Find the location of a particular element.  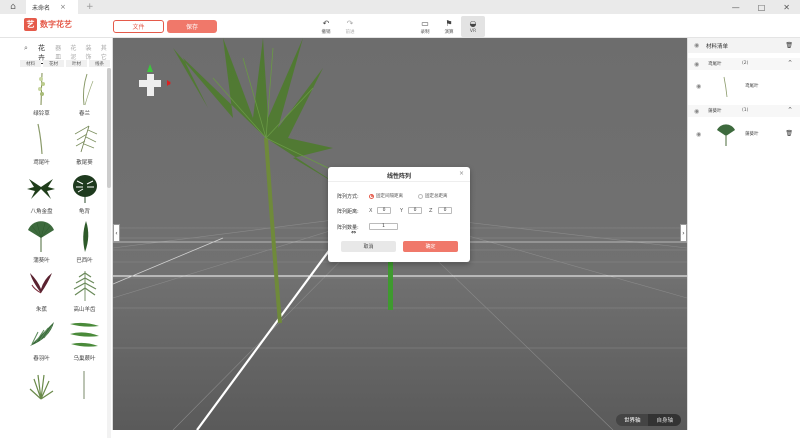

file-button: 文件 is located at coordinates (138, 26).